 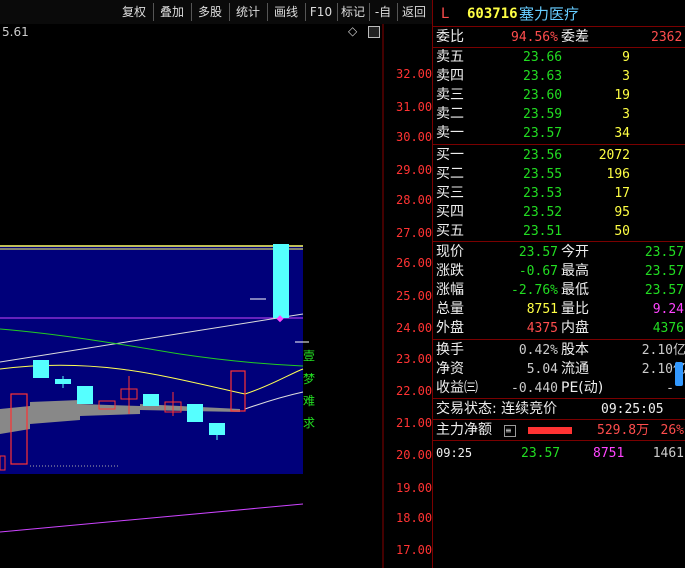 What do you see at coordinates (450, 309) in the screenshot?
I see `quote-label: 总量` at bounding box center [450, 309].